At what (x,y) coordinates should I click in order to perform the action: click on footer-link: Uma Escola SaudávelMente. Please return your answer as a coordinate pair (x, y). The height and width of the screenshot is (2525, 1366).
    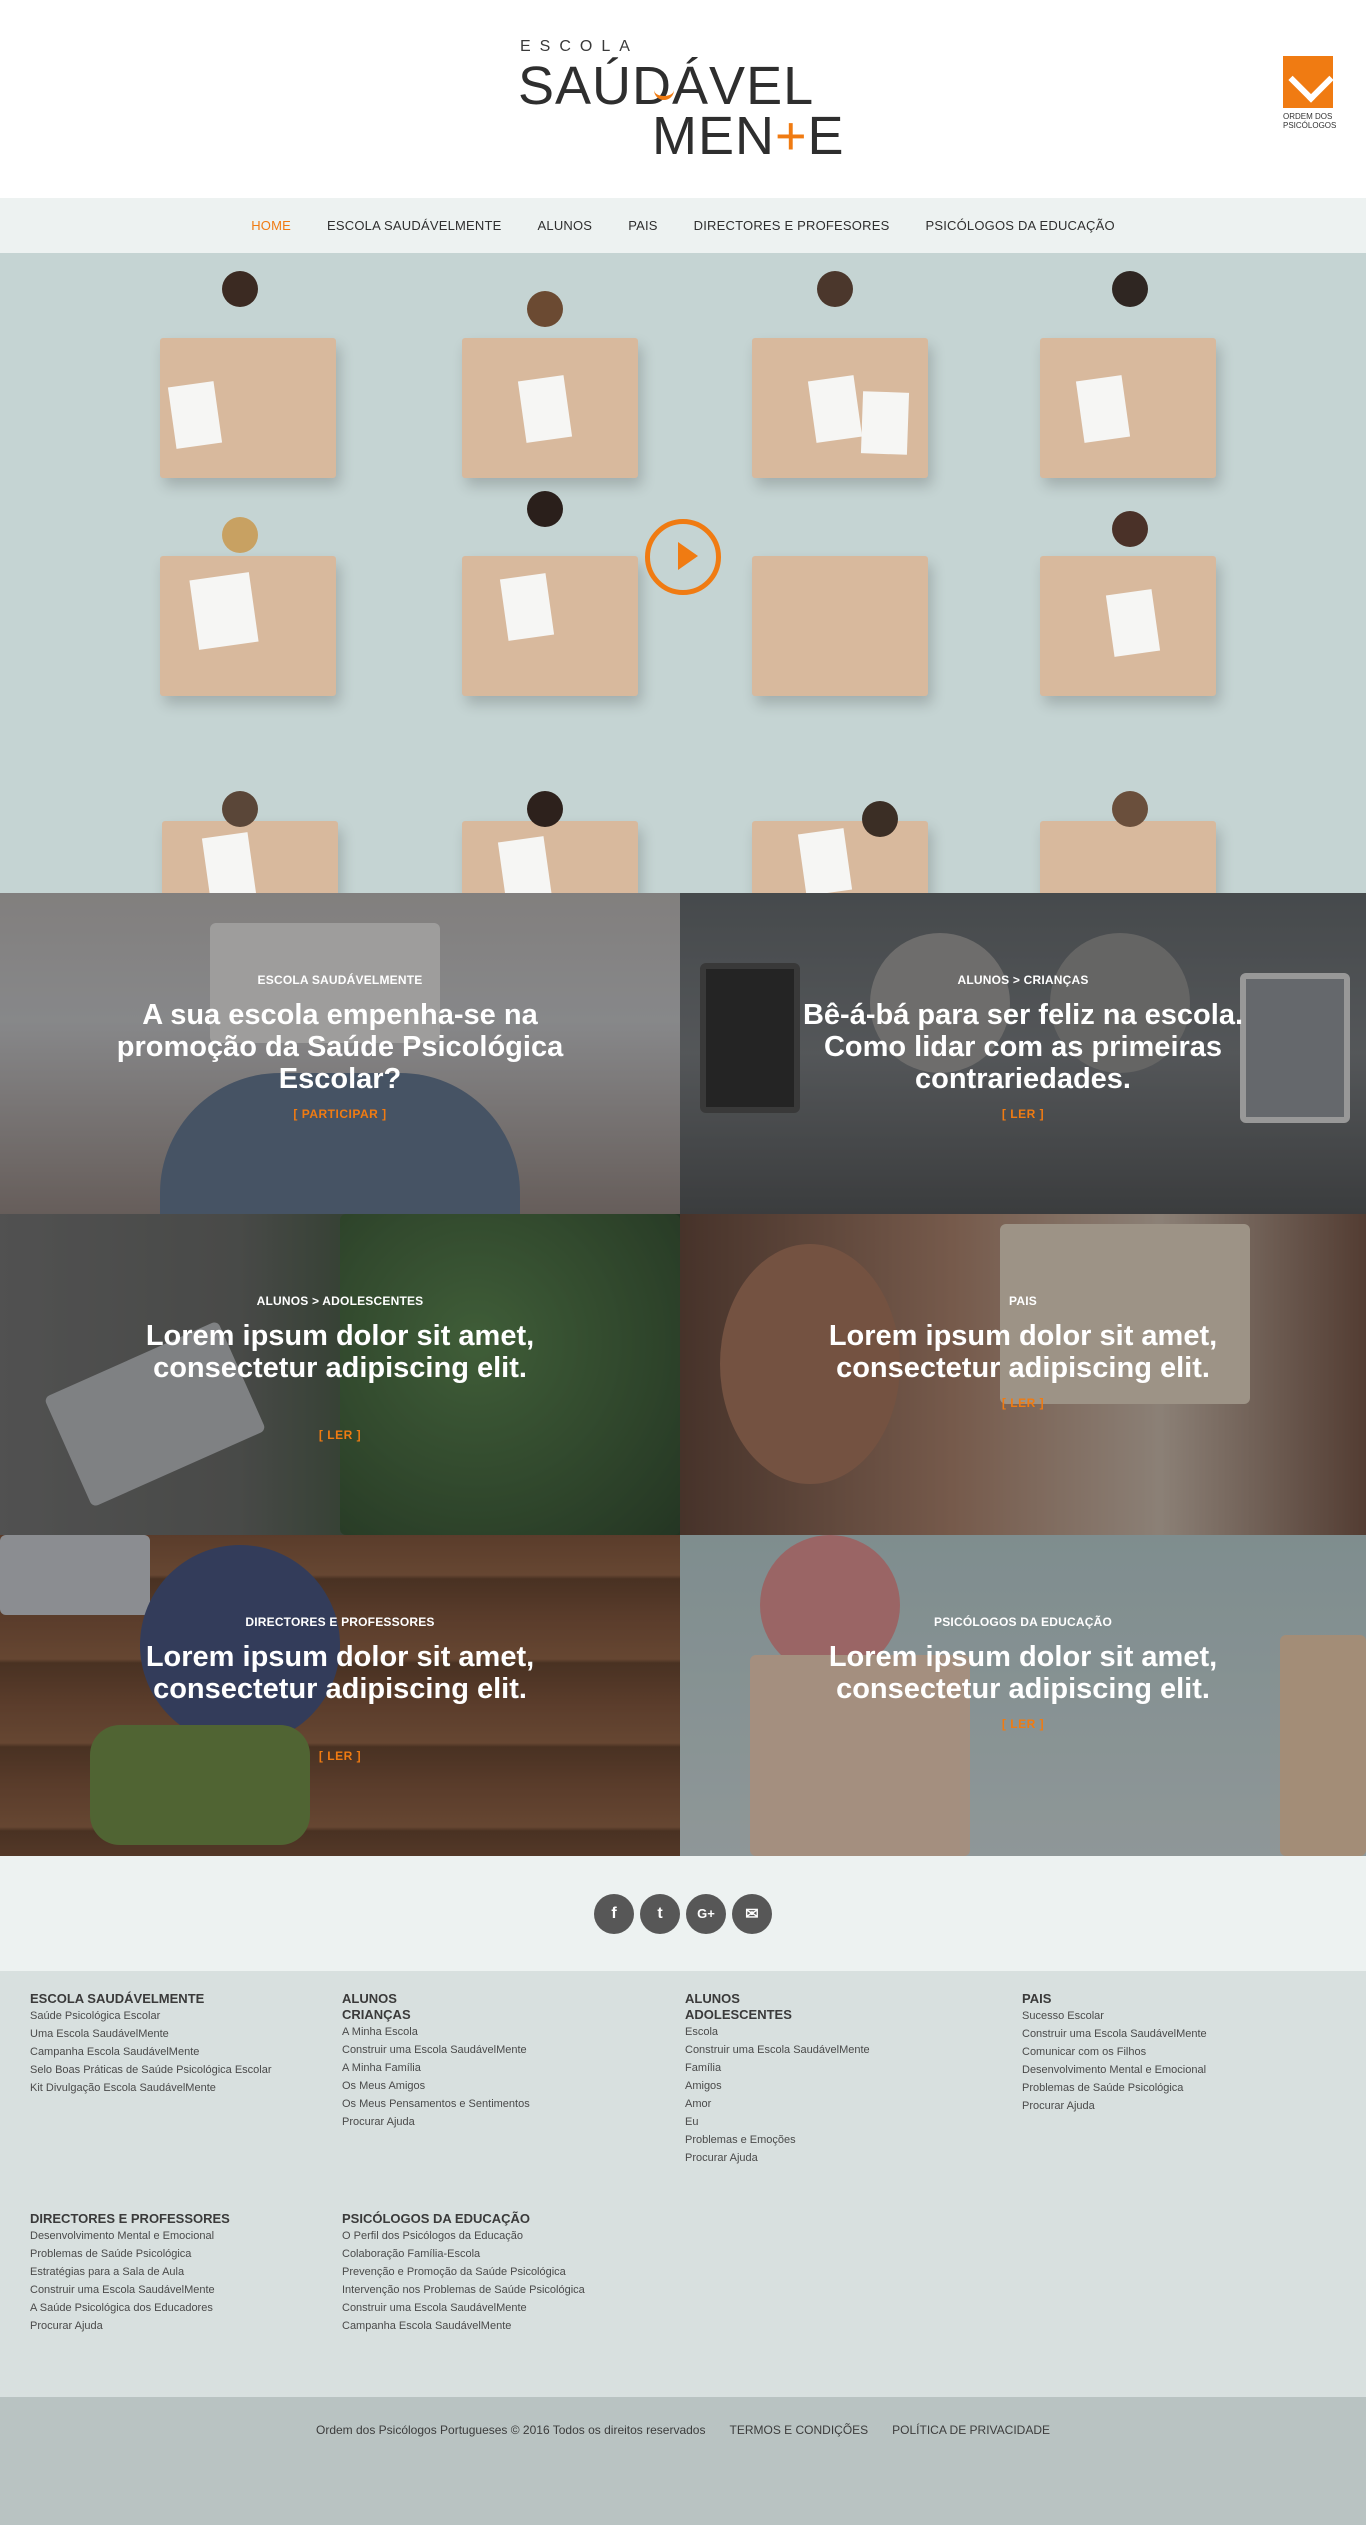
    Looking at the image, I should click on (151, 2034).